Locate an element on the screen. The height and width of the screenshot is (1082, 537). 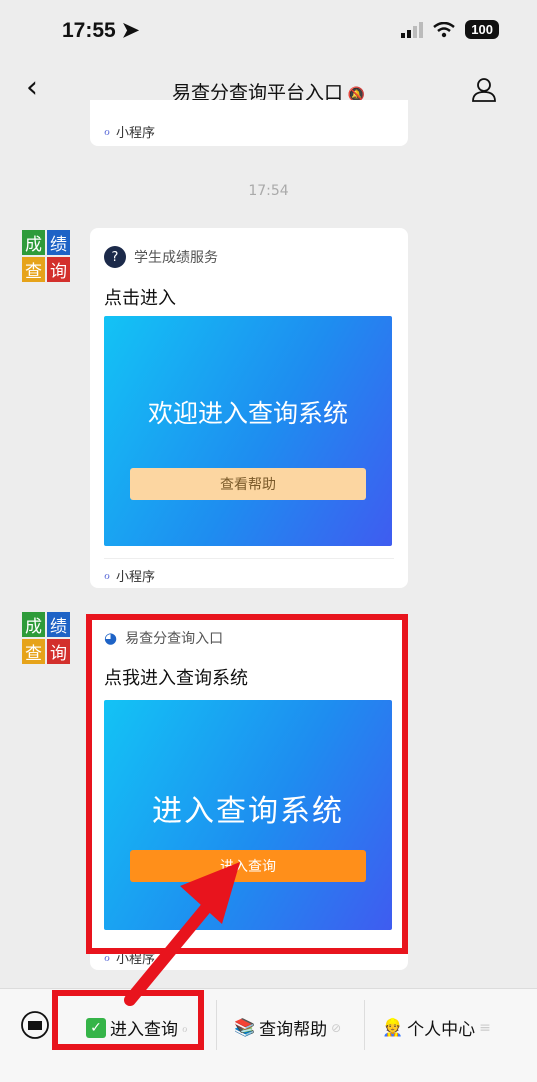
battery-icon: 100 is located at coordinates (482, 29).